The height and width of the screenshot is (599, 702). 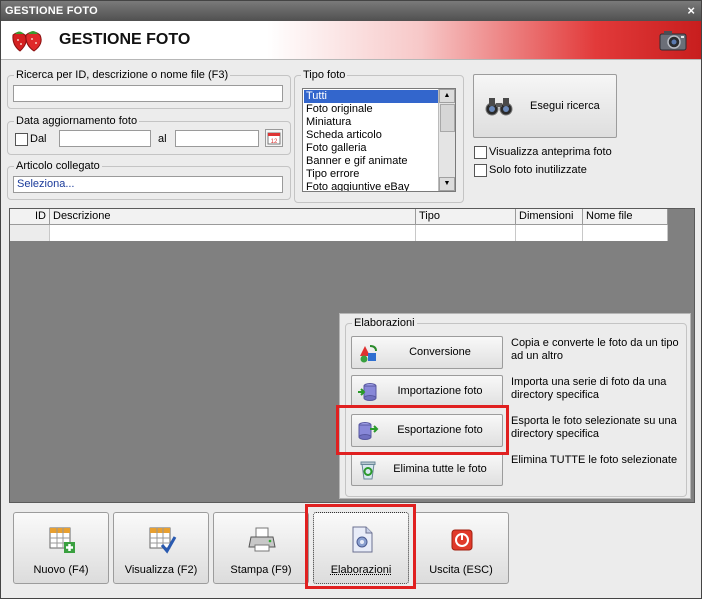 I want to click on photo-type-option-tutti: Tutti, so click(x=372, y=96).